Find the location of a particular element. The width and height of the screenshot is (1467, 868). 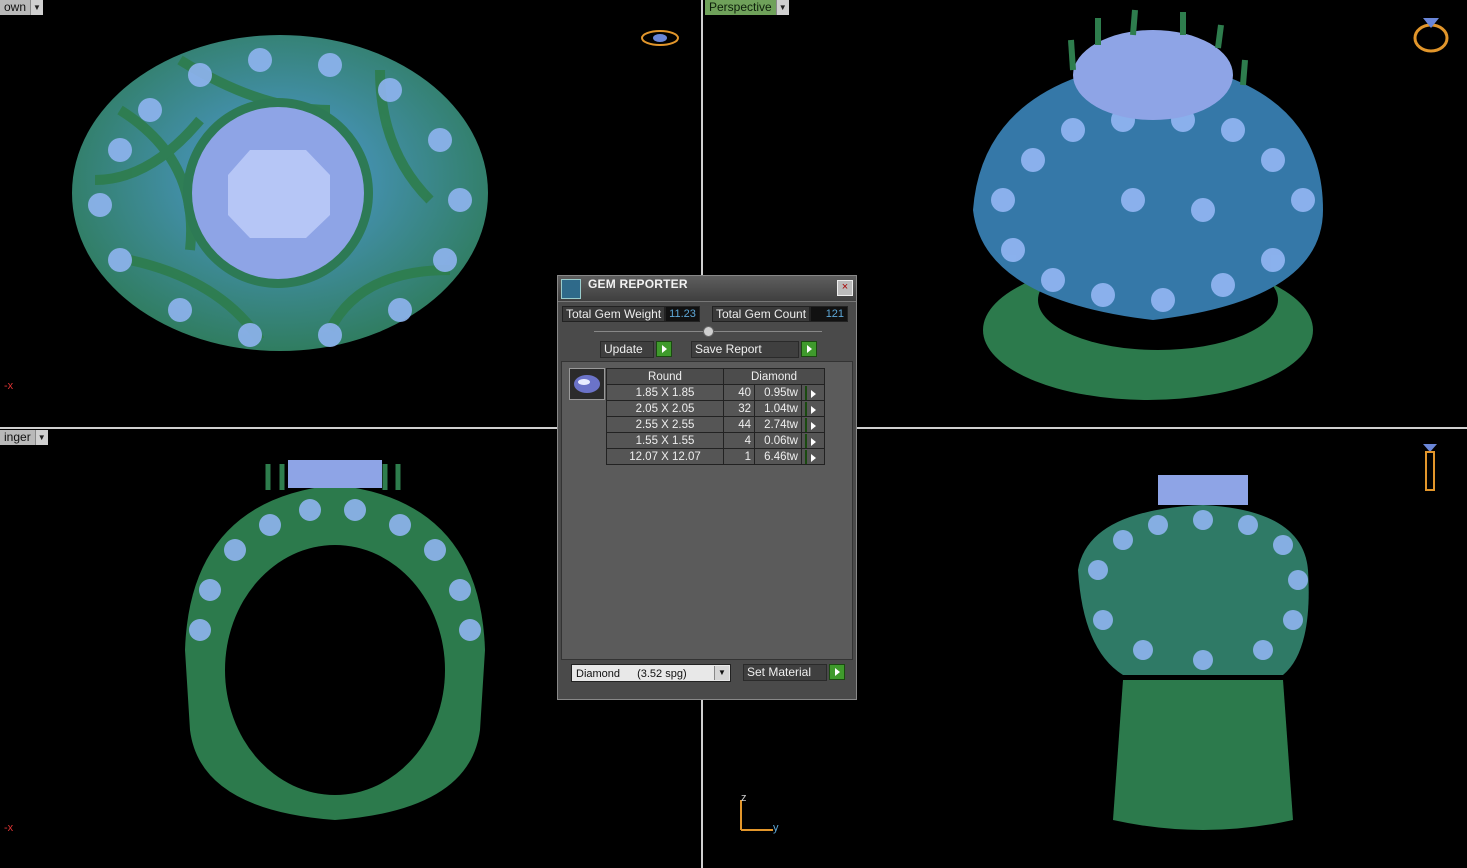

viewport-front-label: inger ▼ is located at coordinates (24, 437).